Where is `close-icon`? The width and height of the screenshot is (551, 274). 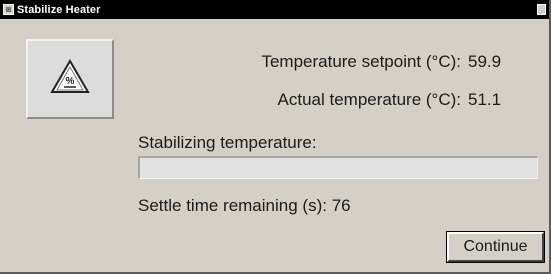
close-icon is located at coordinates (541, 9).